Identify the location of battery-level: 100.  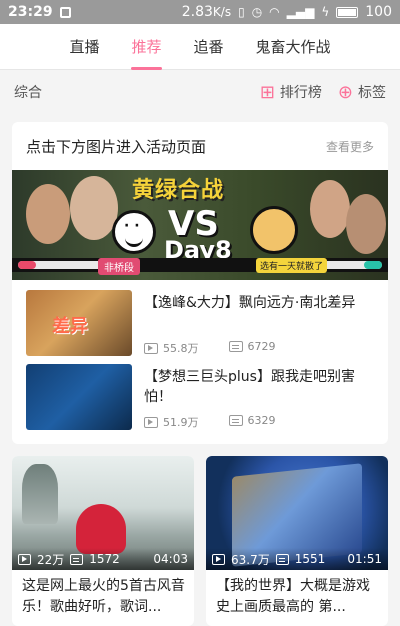
(378, 12).